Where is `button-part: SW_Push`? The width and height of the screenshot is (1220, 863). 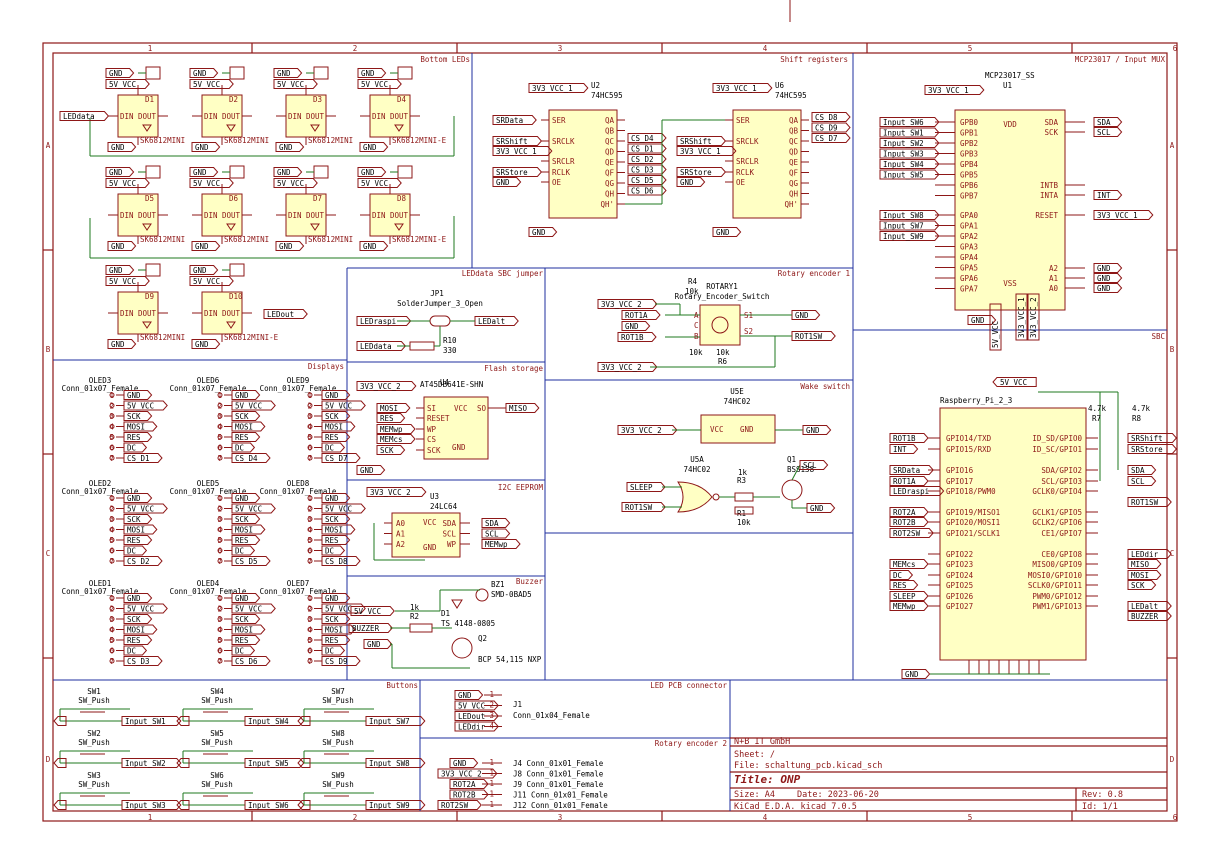 button-part: SW_Push is located at coordinates (217, 742).